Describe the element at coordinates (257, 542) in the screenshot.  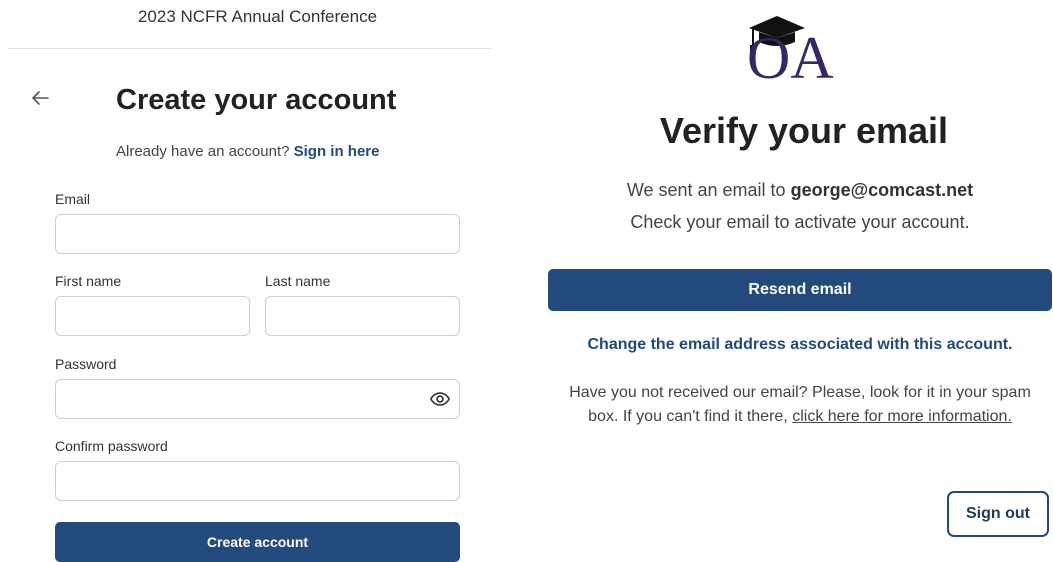
I see `create-account-button: Create account` at that location.